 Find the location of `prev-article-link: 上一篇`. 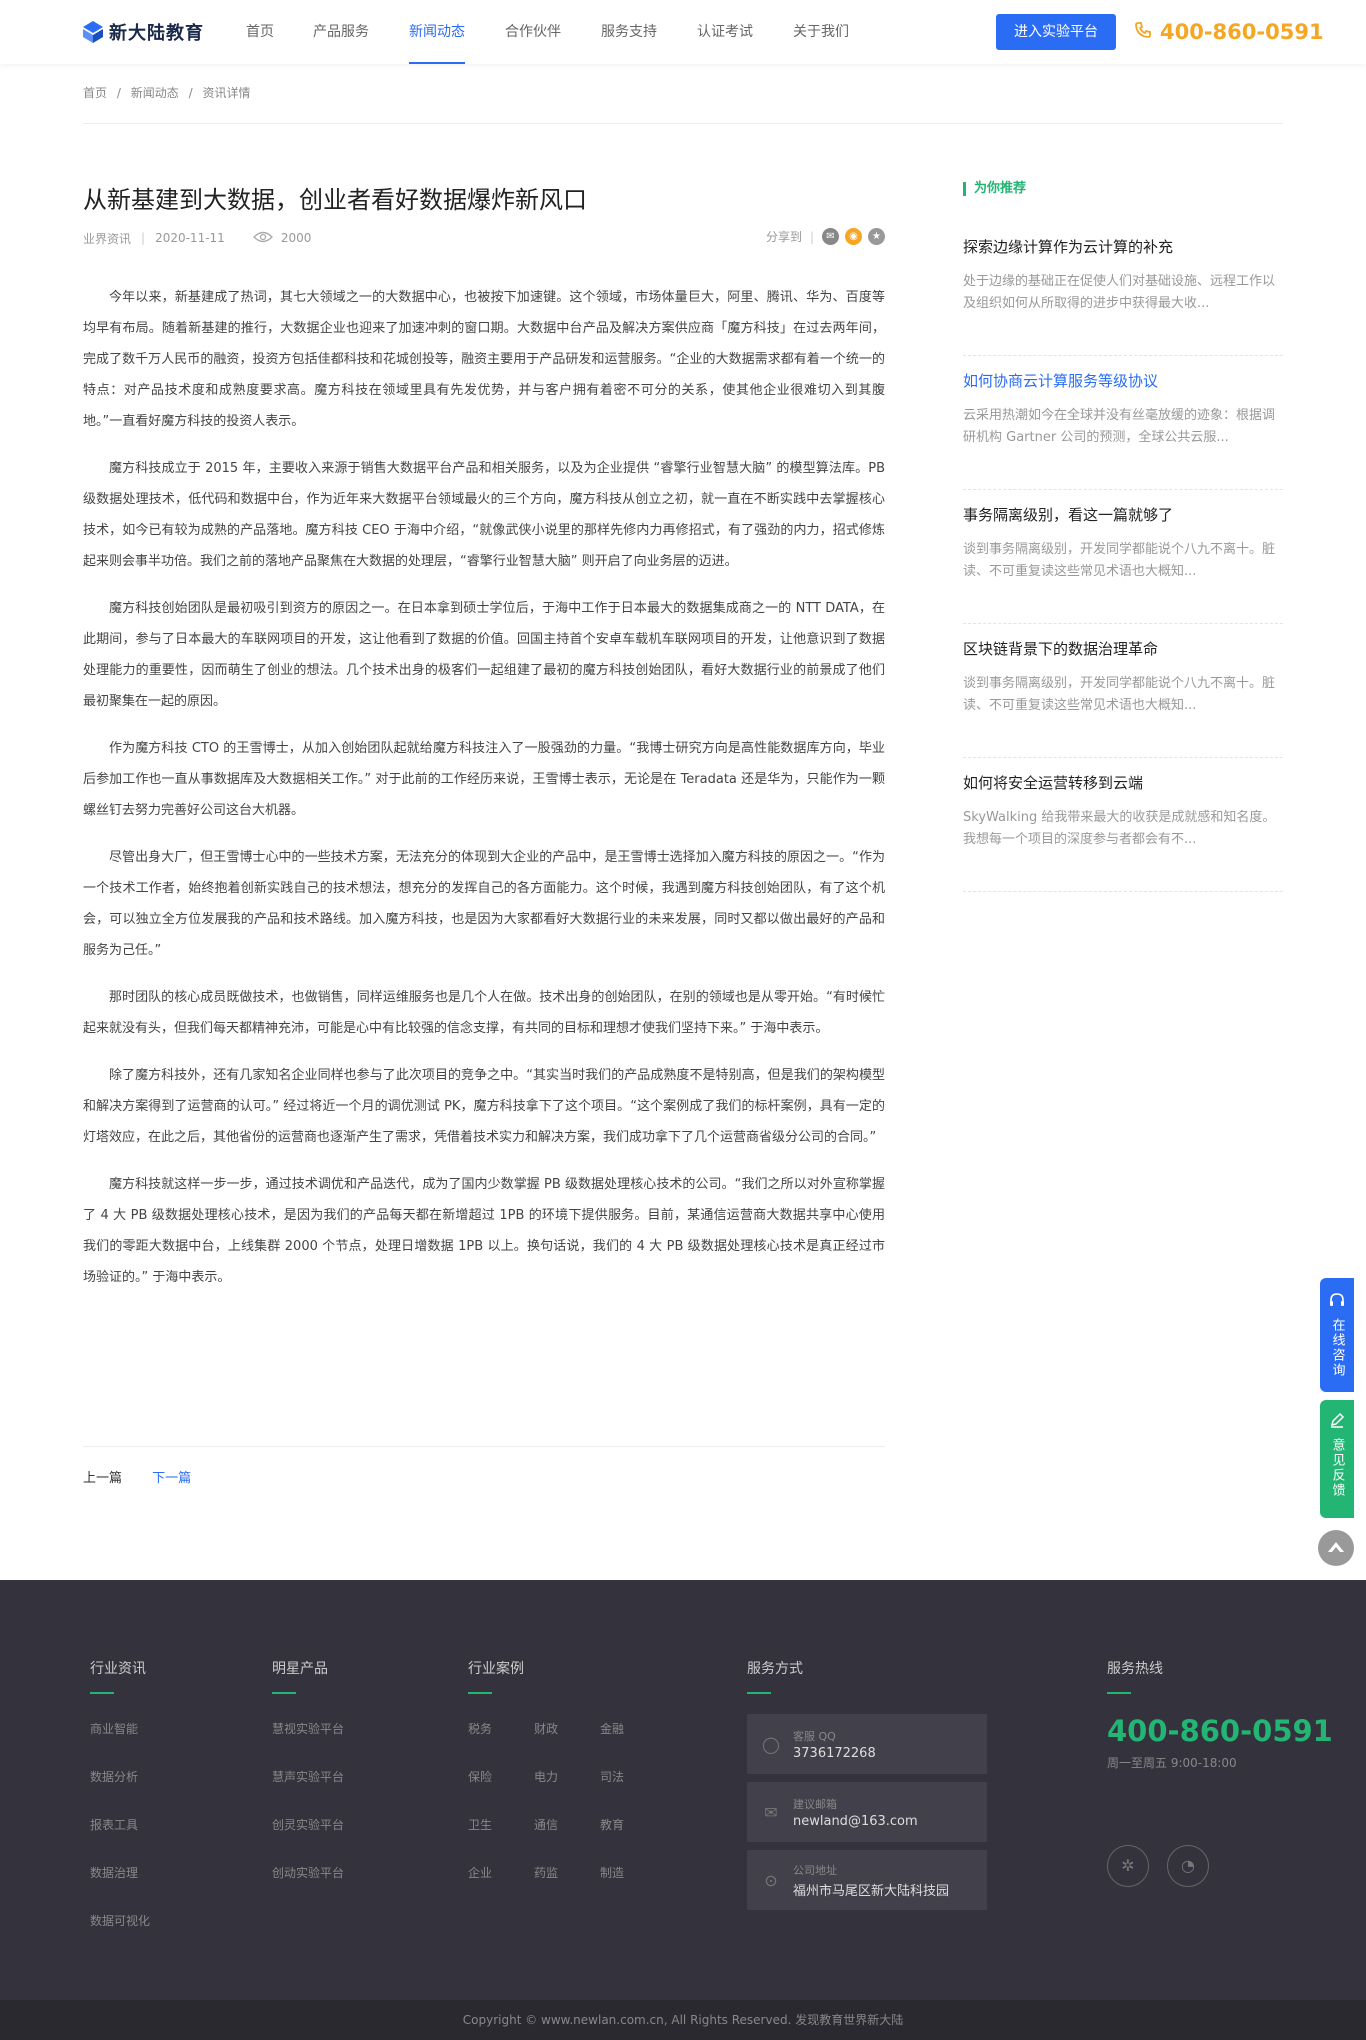

prev-article-link: 上一篇 is located at coordinates (102, 1478).